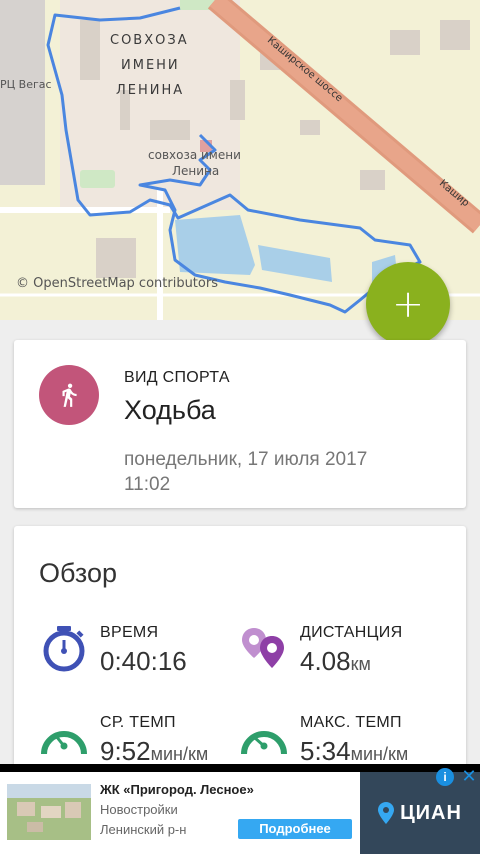  I want to click on stat-duration-label: ВРЕМЯ, so click(129, 632).